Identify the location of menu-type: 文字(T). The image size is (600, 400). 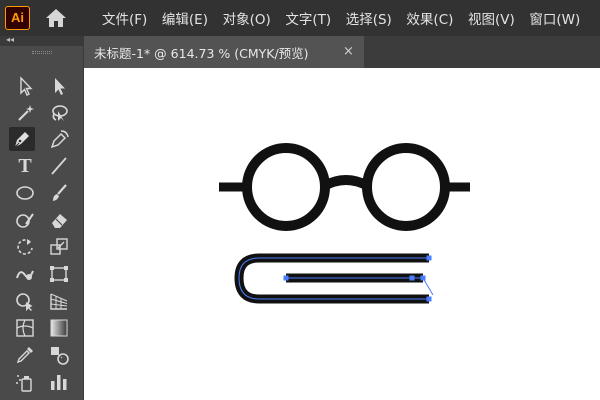
(308, 18).